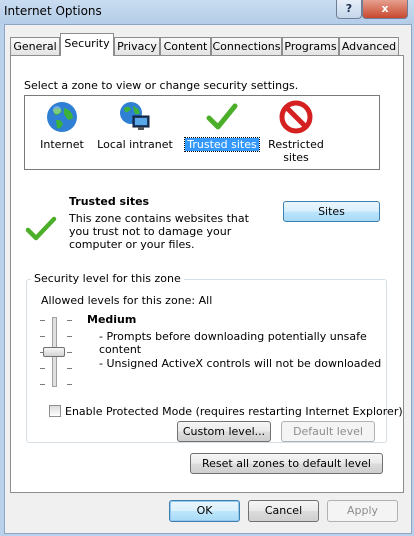  I want to click on title-bar: Internet Options ? x, so click(207, 12).